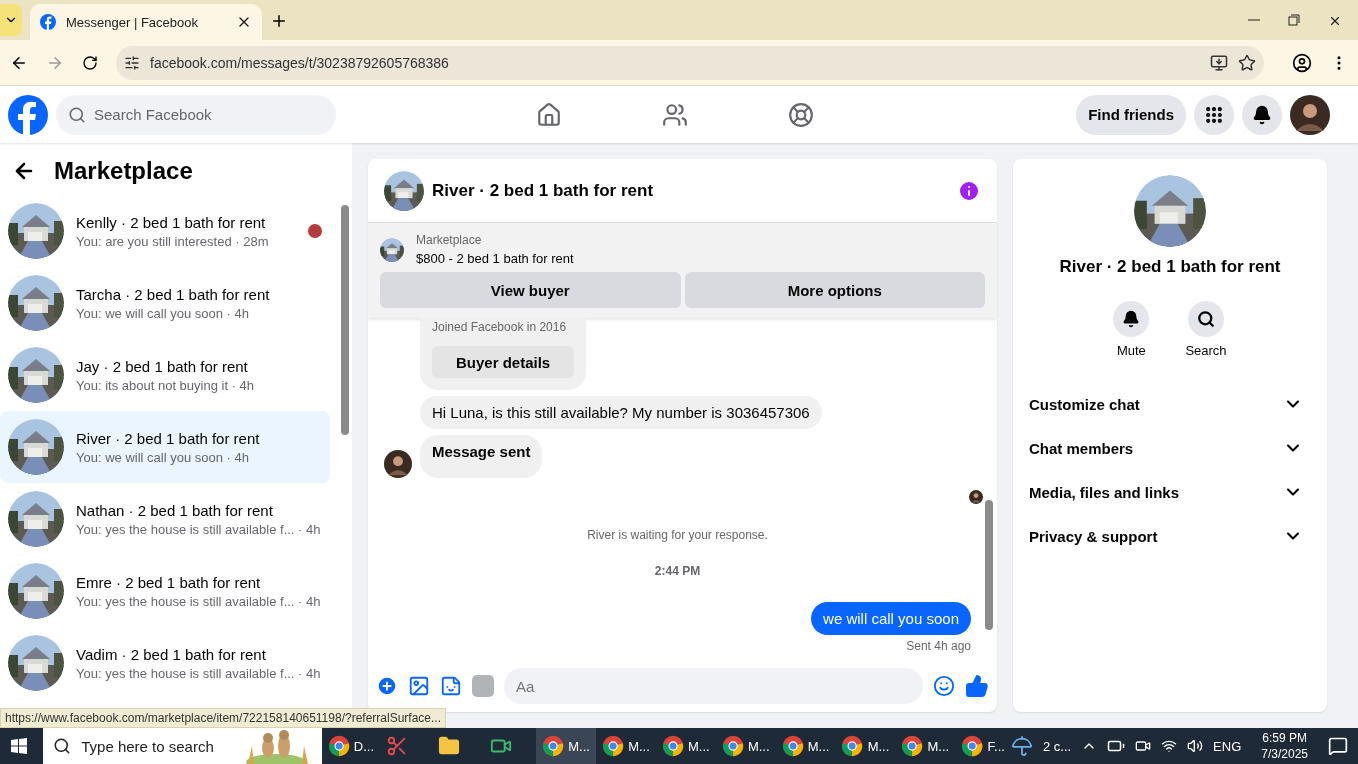  Describe the element at coordinates (1170, 267) in the screenshot. I see `contact-name: River · 2 bed 1 bath for rent` at that location.